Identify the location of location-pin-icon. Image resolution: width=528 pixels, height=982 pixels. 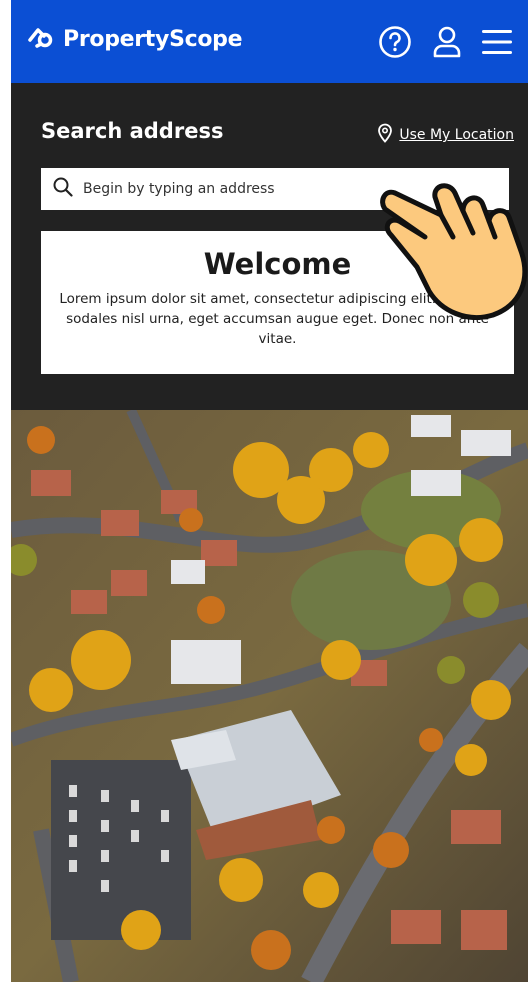
(385, 135).